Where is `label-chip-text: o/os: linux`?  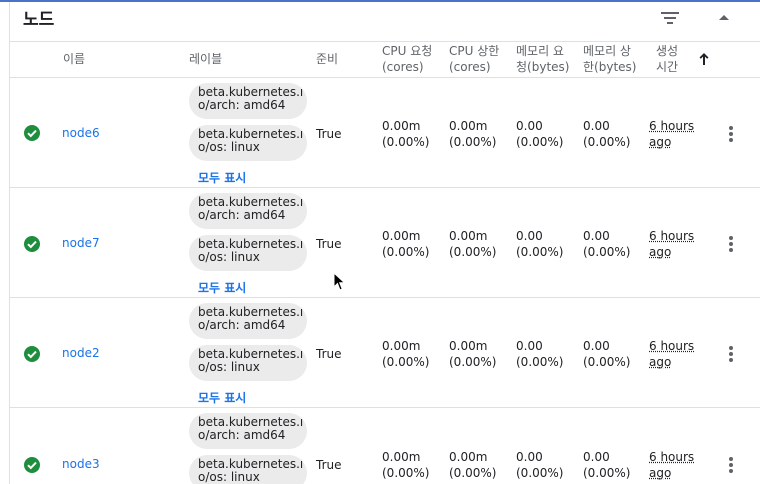 label-chip-text: o/os: linux is located at coordinates (229, 477).